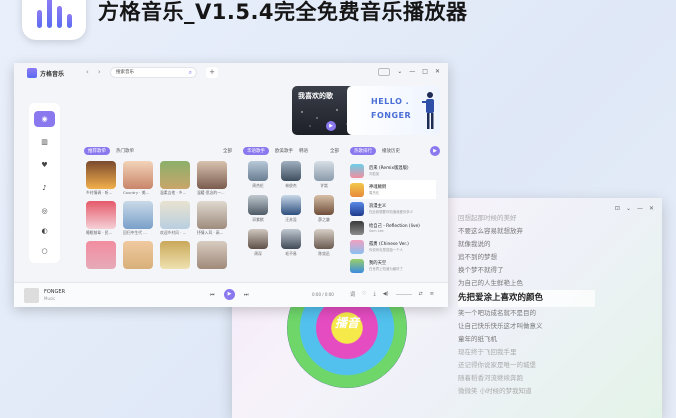  What do you see at coordinates (386, 294) in the screenshot?
I see `volume-icon: ◀)` at bounding box center [386, 294].